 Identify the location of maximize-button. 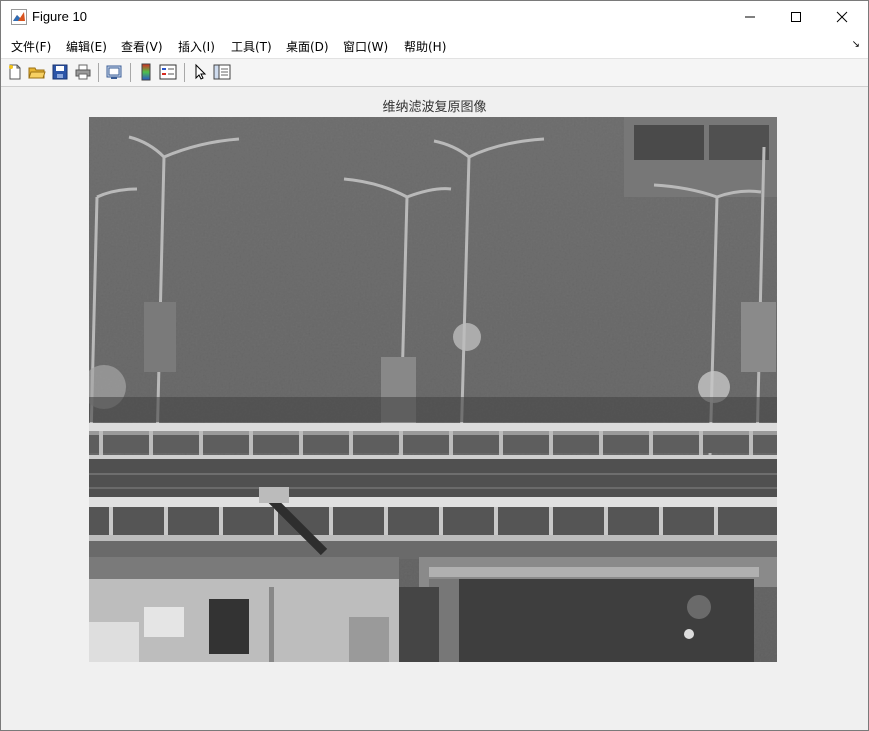
(796, 17).